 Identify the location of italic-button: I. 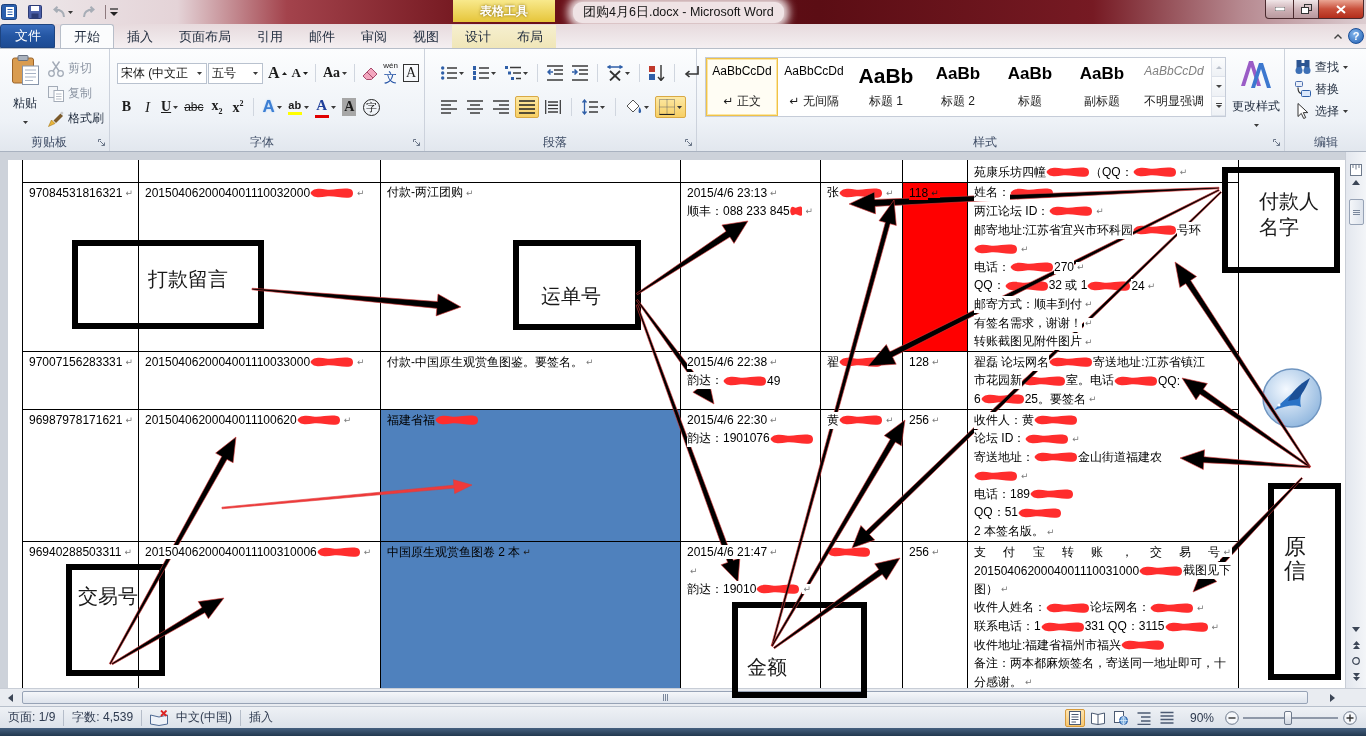
(147, 107).